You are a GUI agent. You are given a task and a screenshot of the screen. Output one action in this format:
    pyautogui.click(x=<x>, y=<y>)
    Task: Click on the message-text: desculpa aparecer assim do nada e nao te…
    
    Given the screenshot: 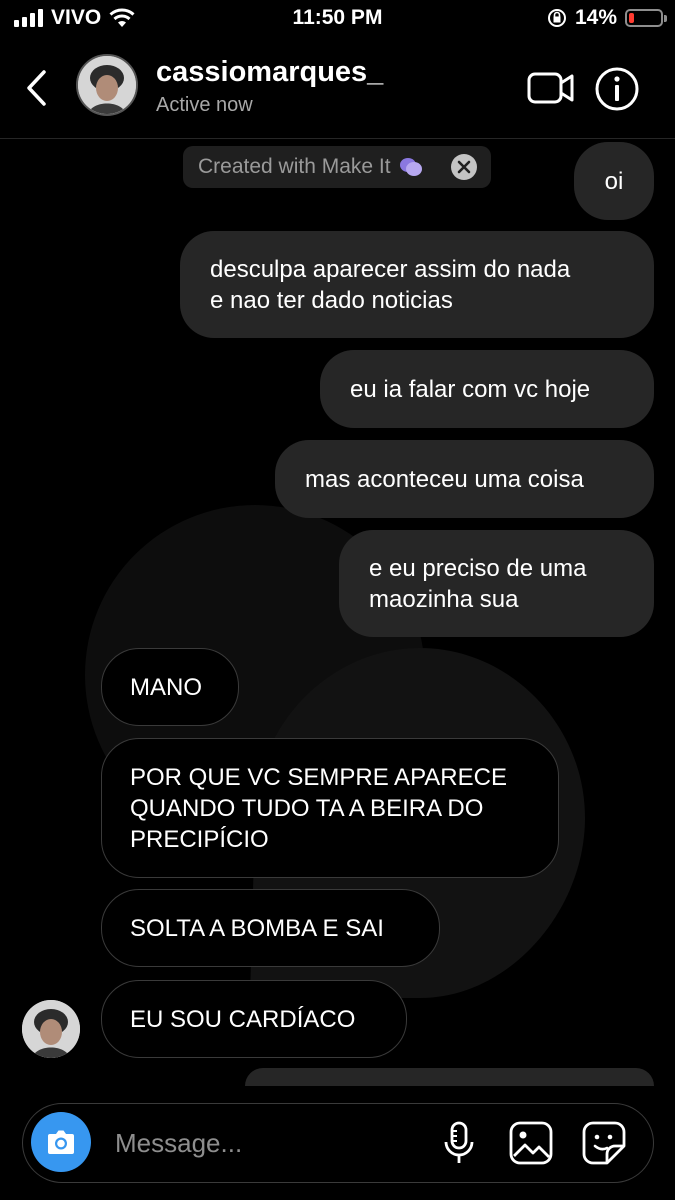 What is the action you would take?
    pyautogui.click(x=390, y=284)
    